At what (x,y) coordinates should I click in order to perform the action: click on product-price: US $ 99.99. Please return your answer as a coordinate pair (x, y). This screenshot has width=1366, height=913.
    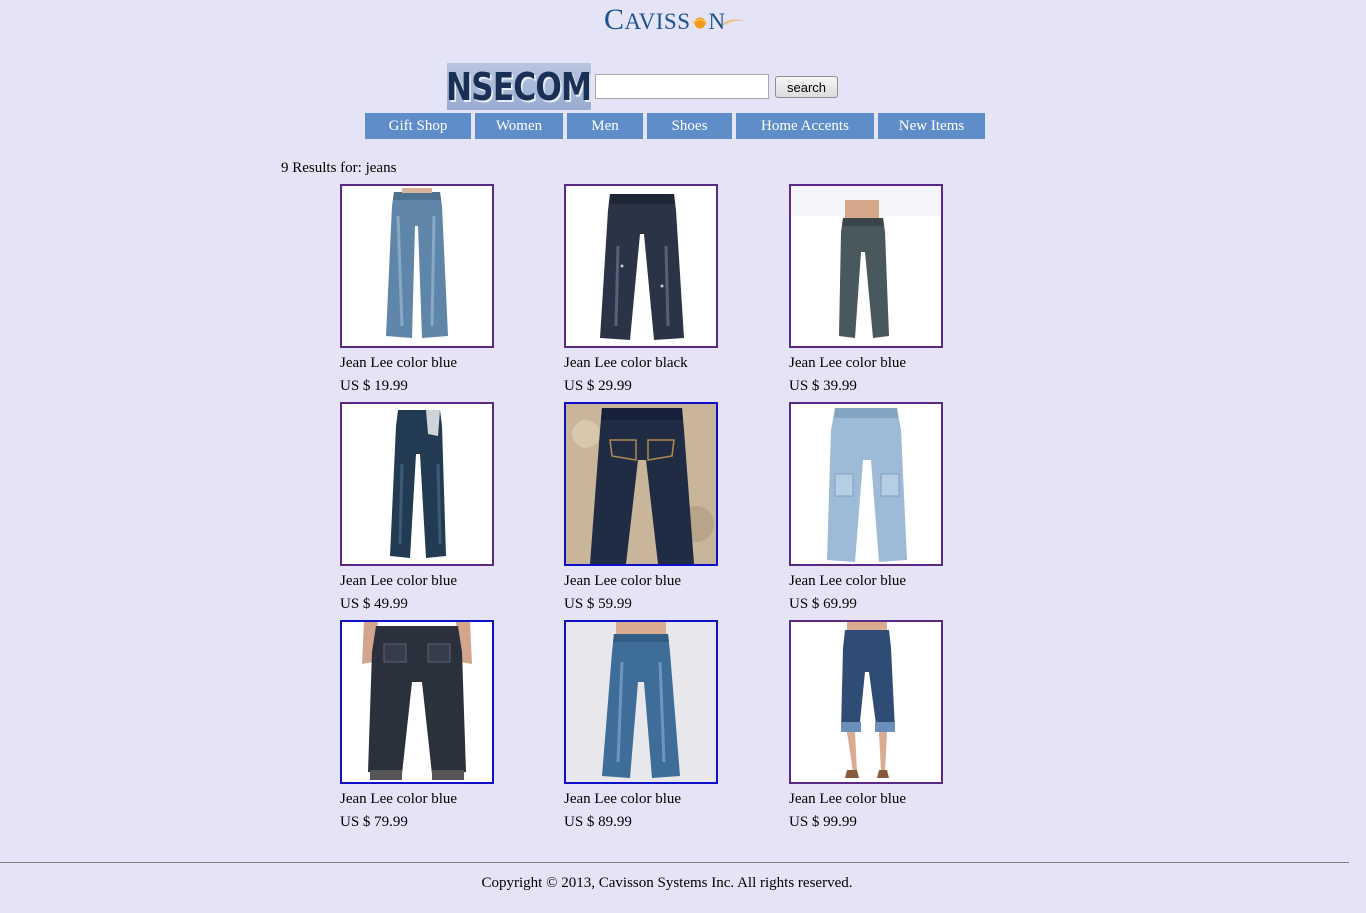
    Looking at the image, I should click on (823, 822).